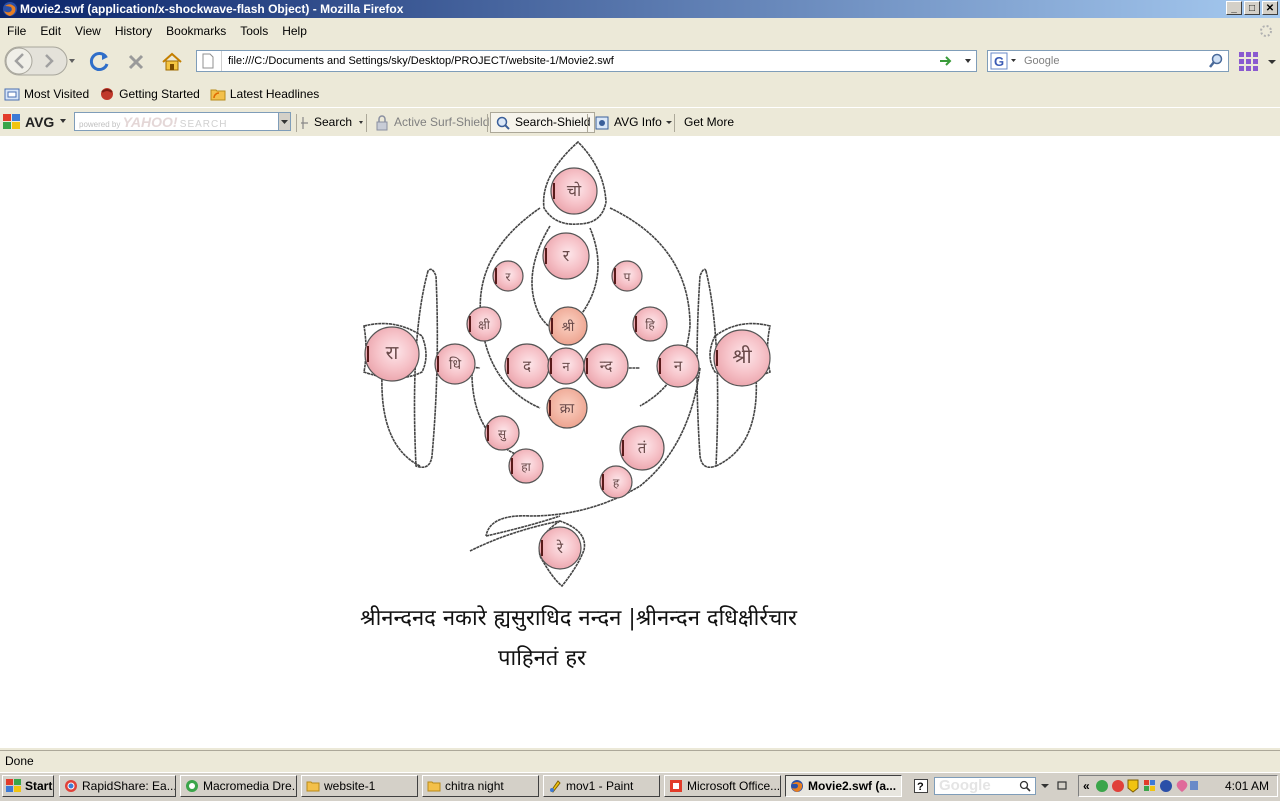 The width and height of the screenshot is (1280, 801). Describe the element at coordinates (172, 62) in the screenshot. I see `home-icon` at that location.